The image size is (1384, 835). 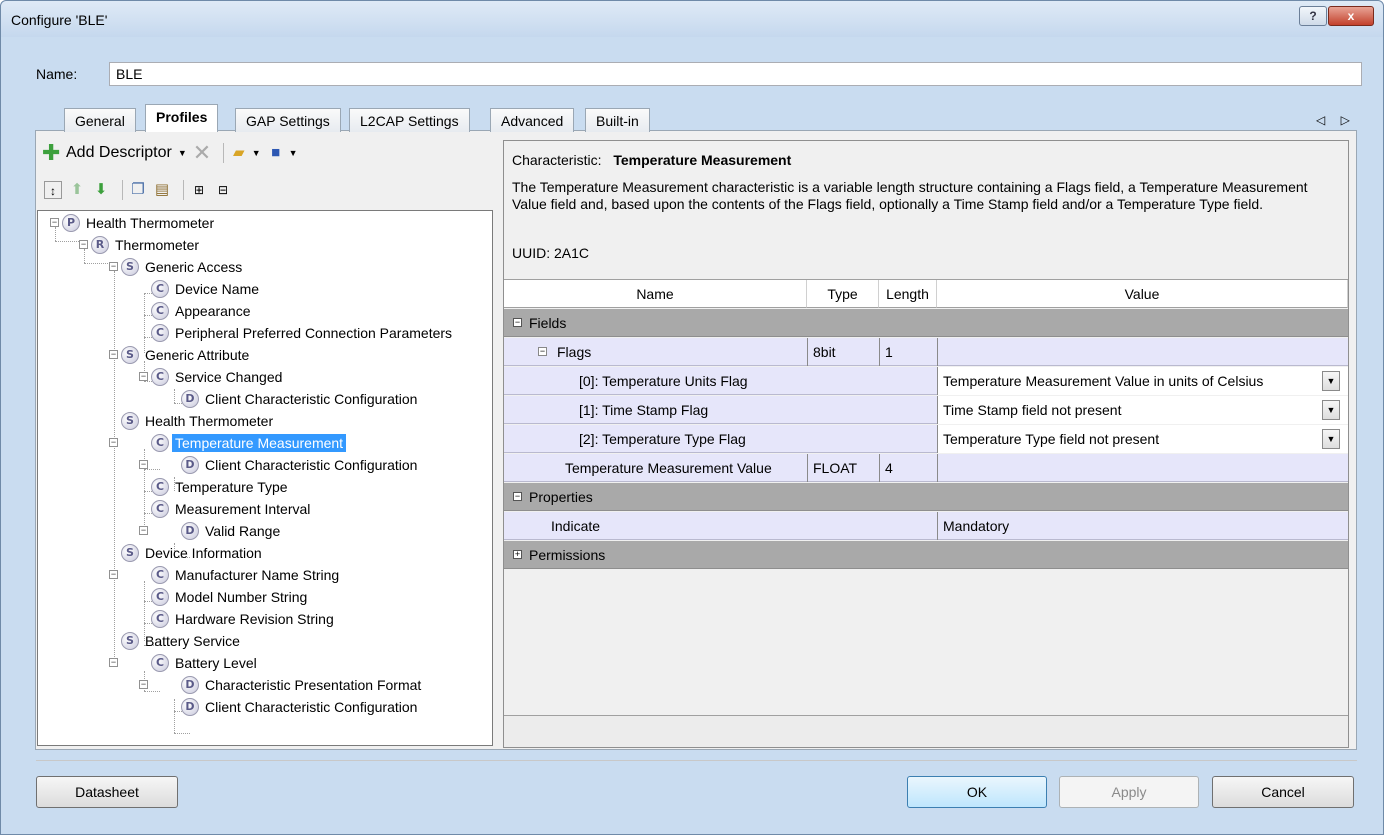 I want to click on name-input, so click(x=735, y=74).